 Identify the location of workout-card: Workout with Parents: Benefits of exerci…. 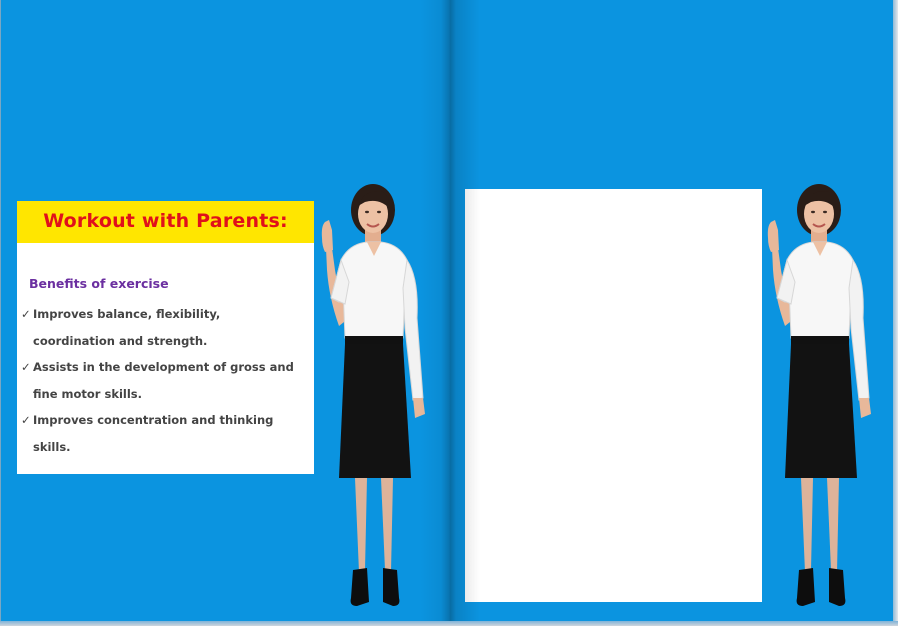
(165, 337).